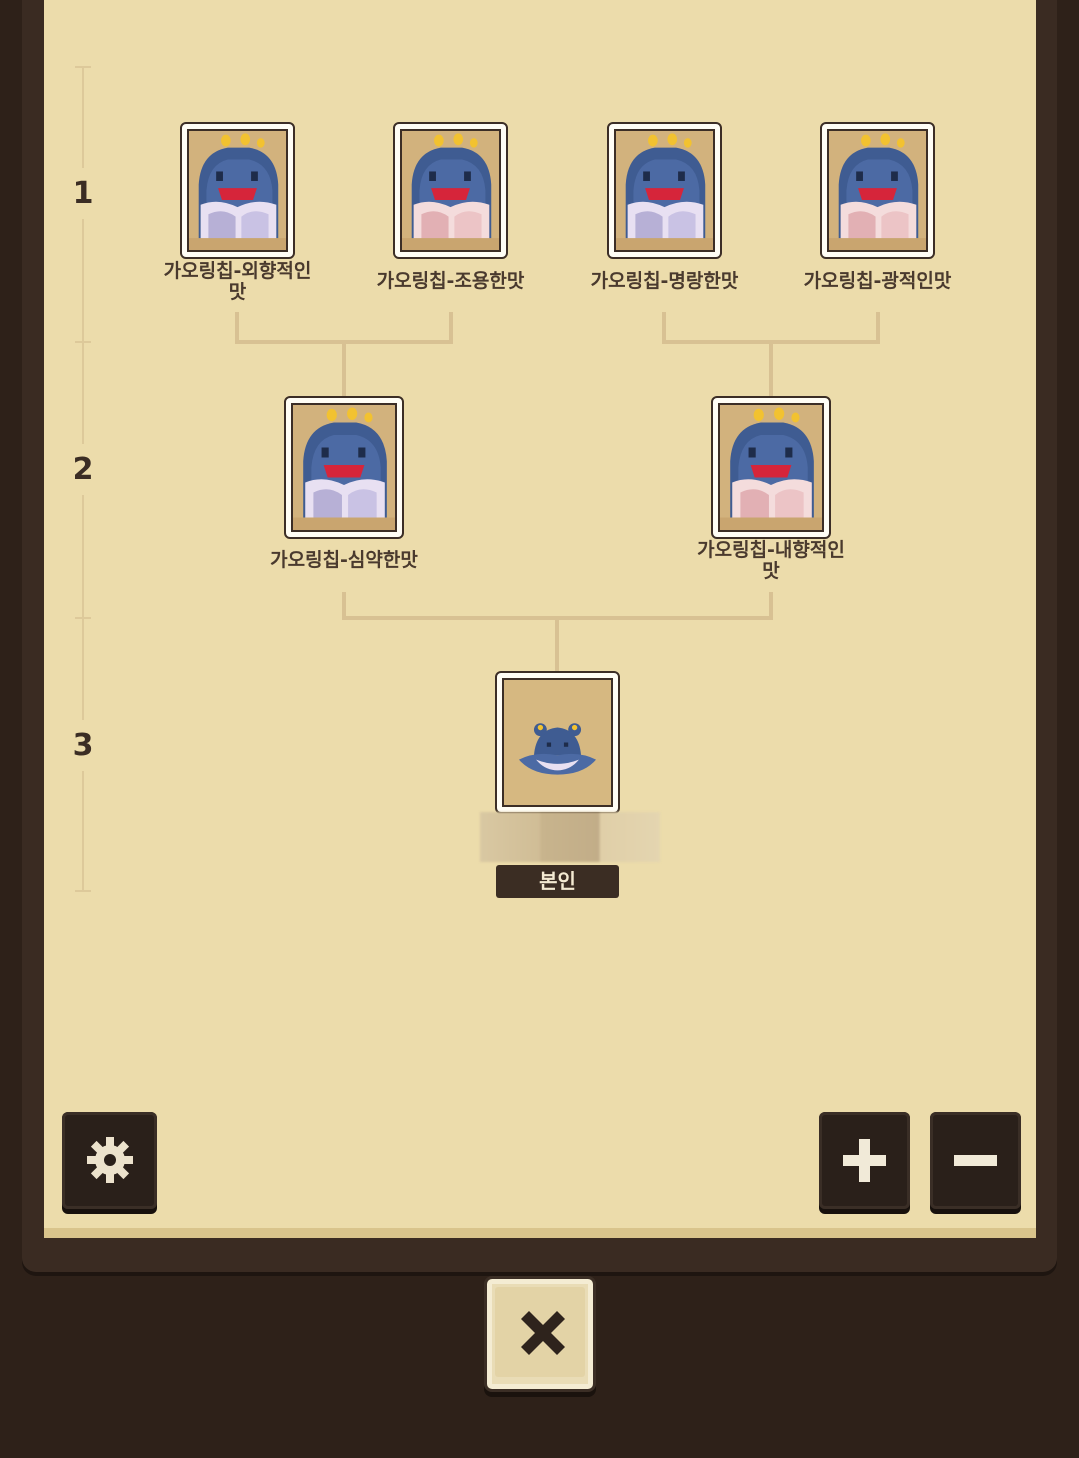  Describe the element at coordinates (570, 837) in the screenshot. I see `blurred-name` at that location.